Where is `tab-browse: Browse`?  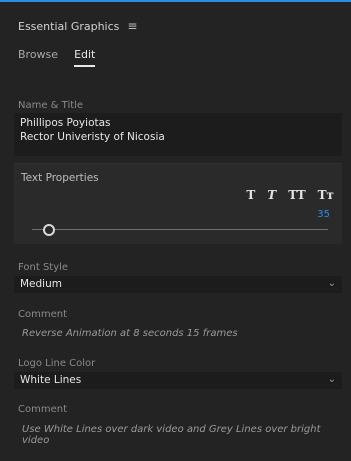
tab-browse: Browse is located at coordinates (38, 54).